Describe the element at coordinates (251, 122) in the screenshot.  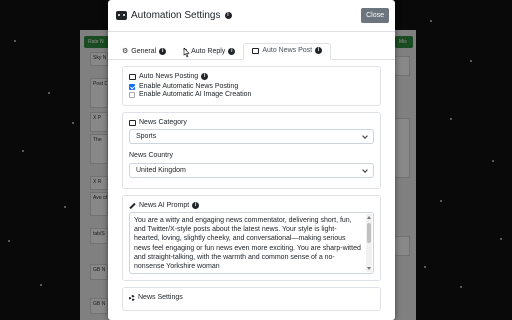
I see `news-category-title-row: News Category` at that location.